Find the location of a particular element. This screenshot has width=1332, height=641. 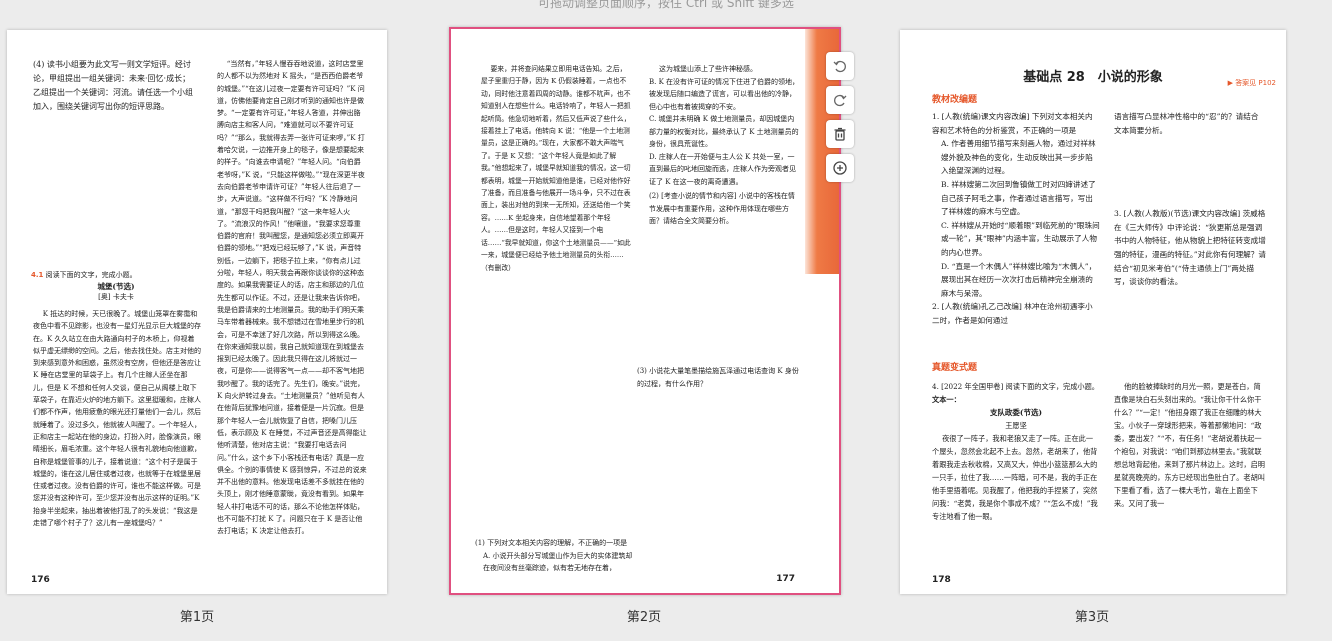

section-heading-1: 教材改编题 is located at coordinates (955, 100).